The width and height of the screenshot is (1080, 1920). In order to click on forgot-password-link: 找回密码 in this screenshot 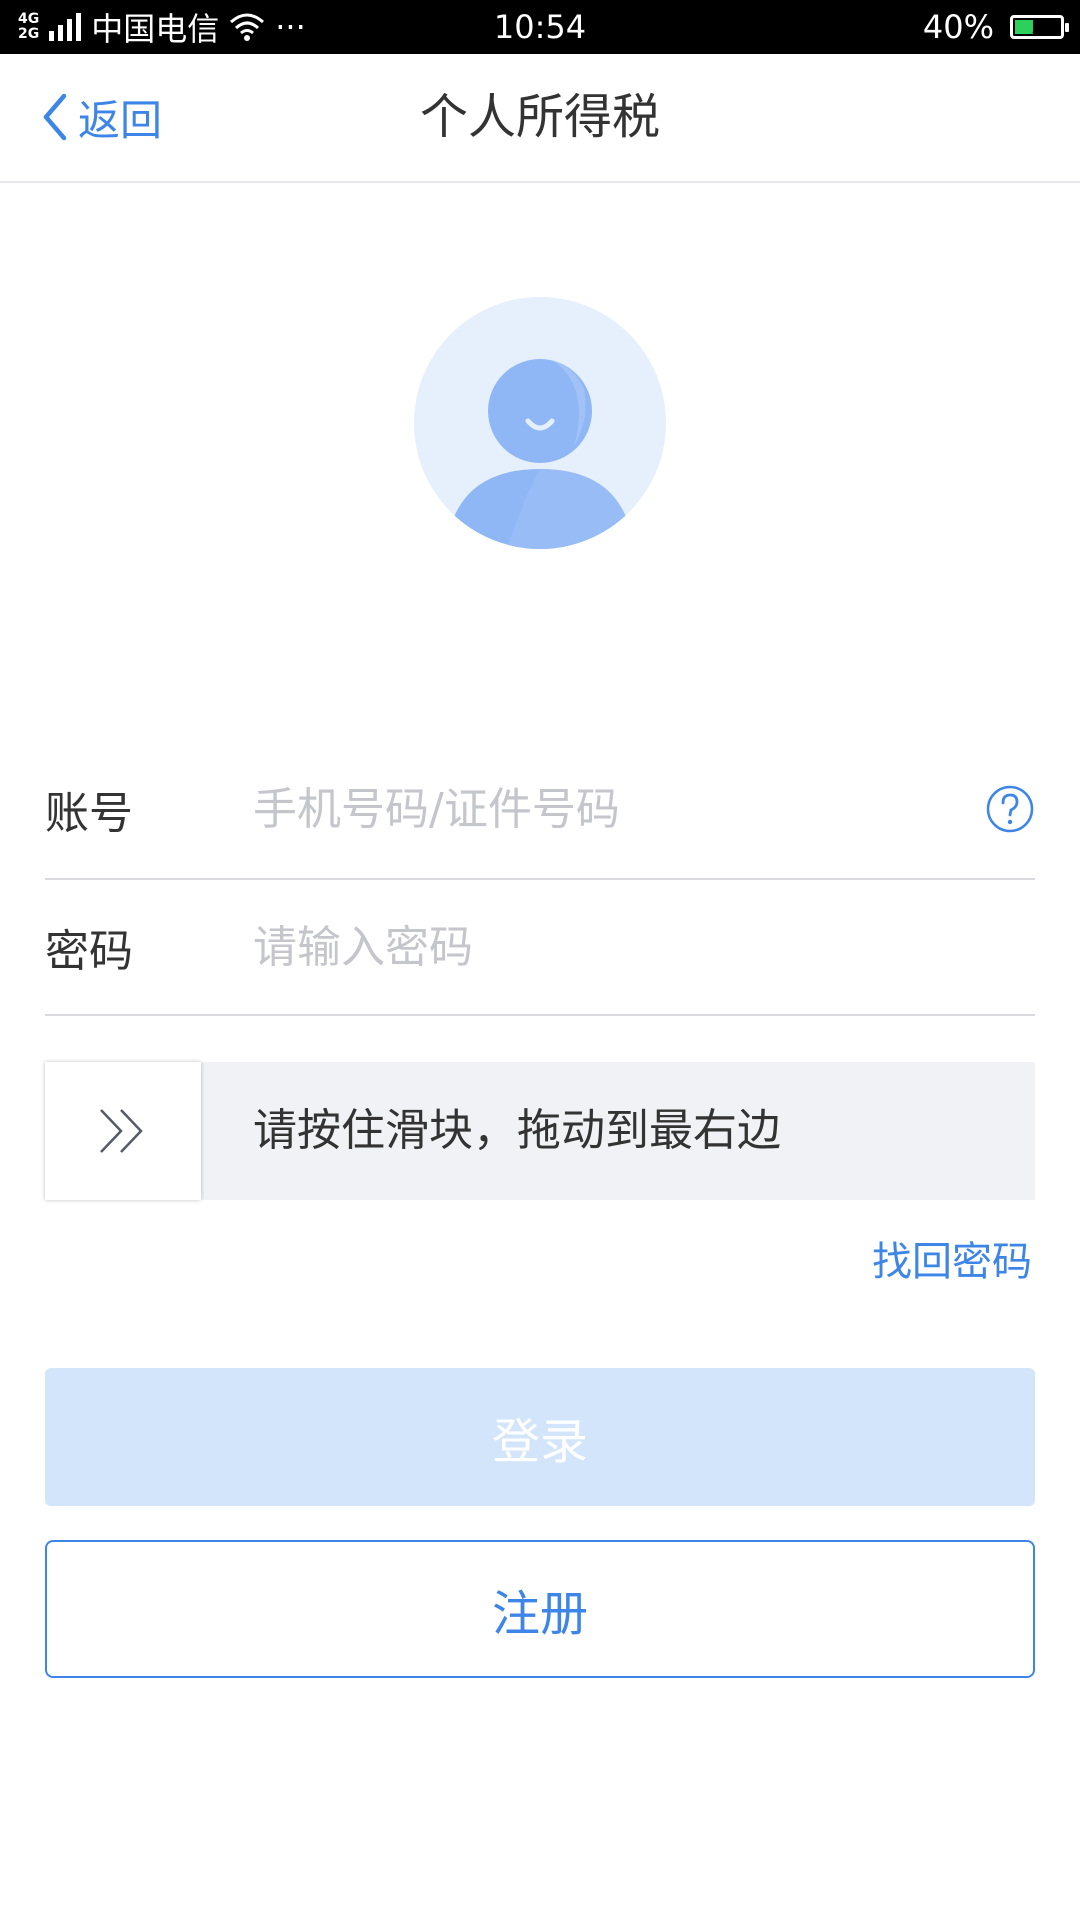, I will do `click(952, 1262)`.